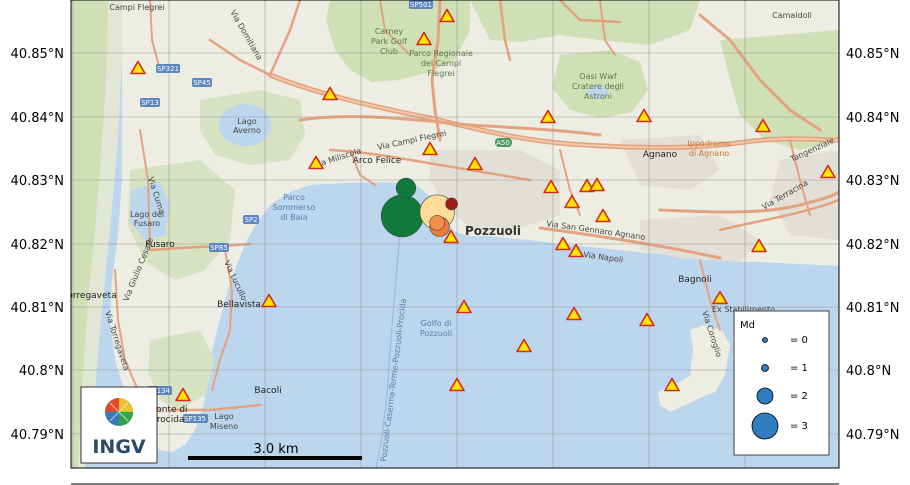 The image size is (910, 485). Describe the element at coordinates (389, 41) in the screenshot. I see `label-golf-2: Park Golf` at that location.